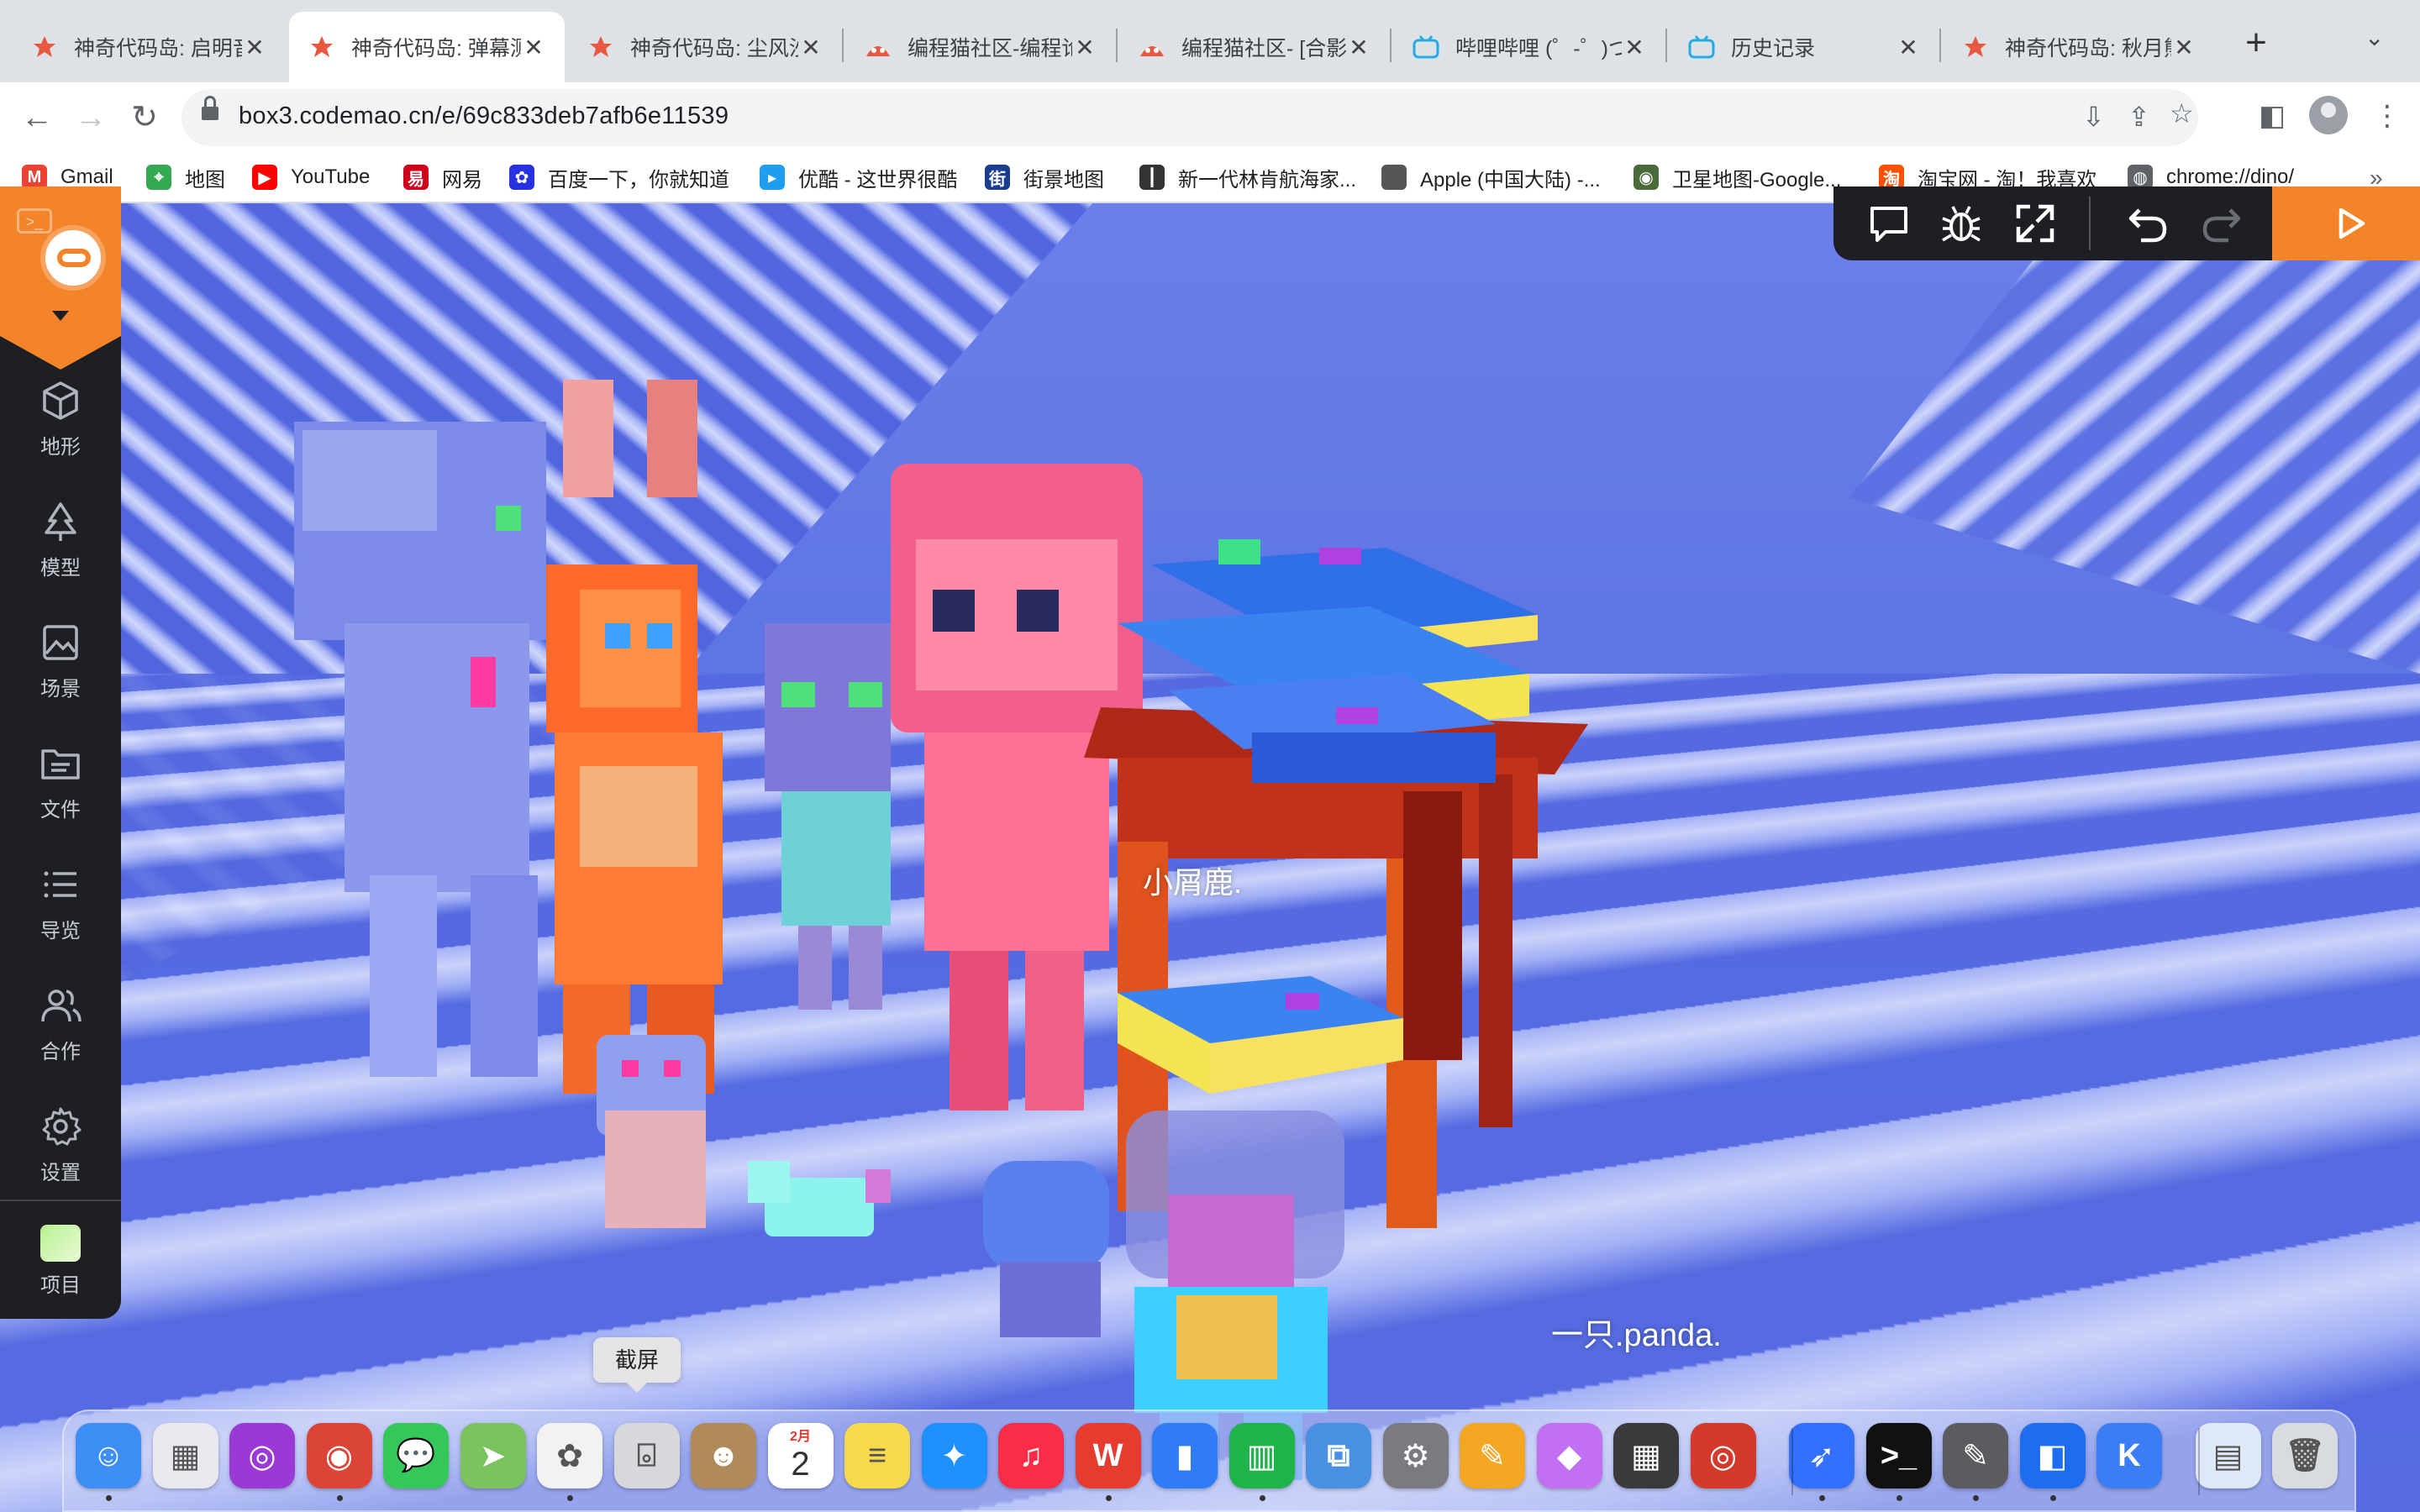  What do you see at coordinates (2272, 116) in the screenshot?
I see `side-panel-icon: ◧` at bounding box center [2272, 116].